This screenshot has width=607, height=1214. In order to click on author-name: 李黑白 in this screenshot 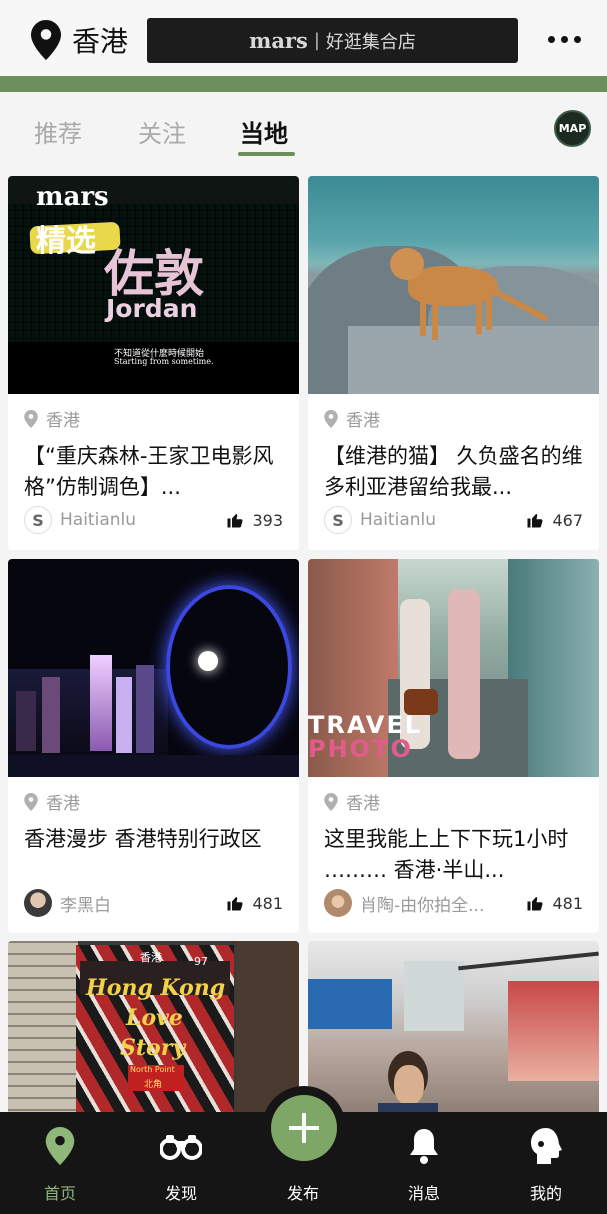, I will do `click(85, 905)`.